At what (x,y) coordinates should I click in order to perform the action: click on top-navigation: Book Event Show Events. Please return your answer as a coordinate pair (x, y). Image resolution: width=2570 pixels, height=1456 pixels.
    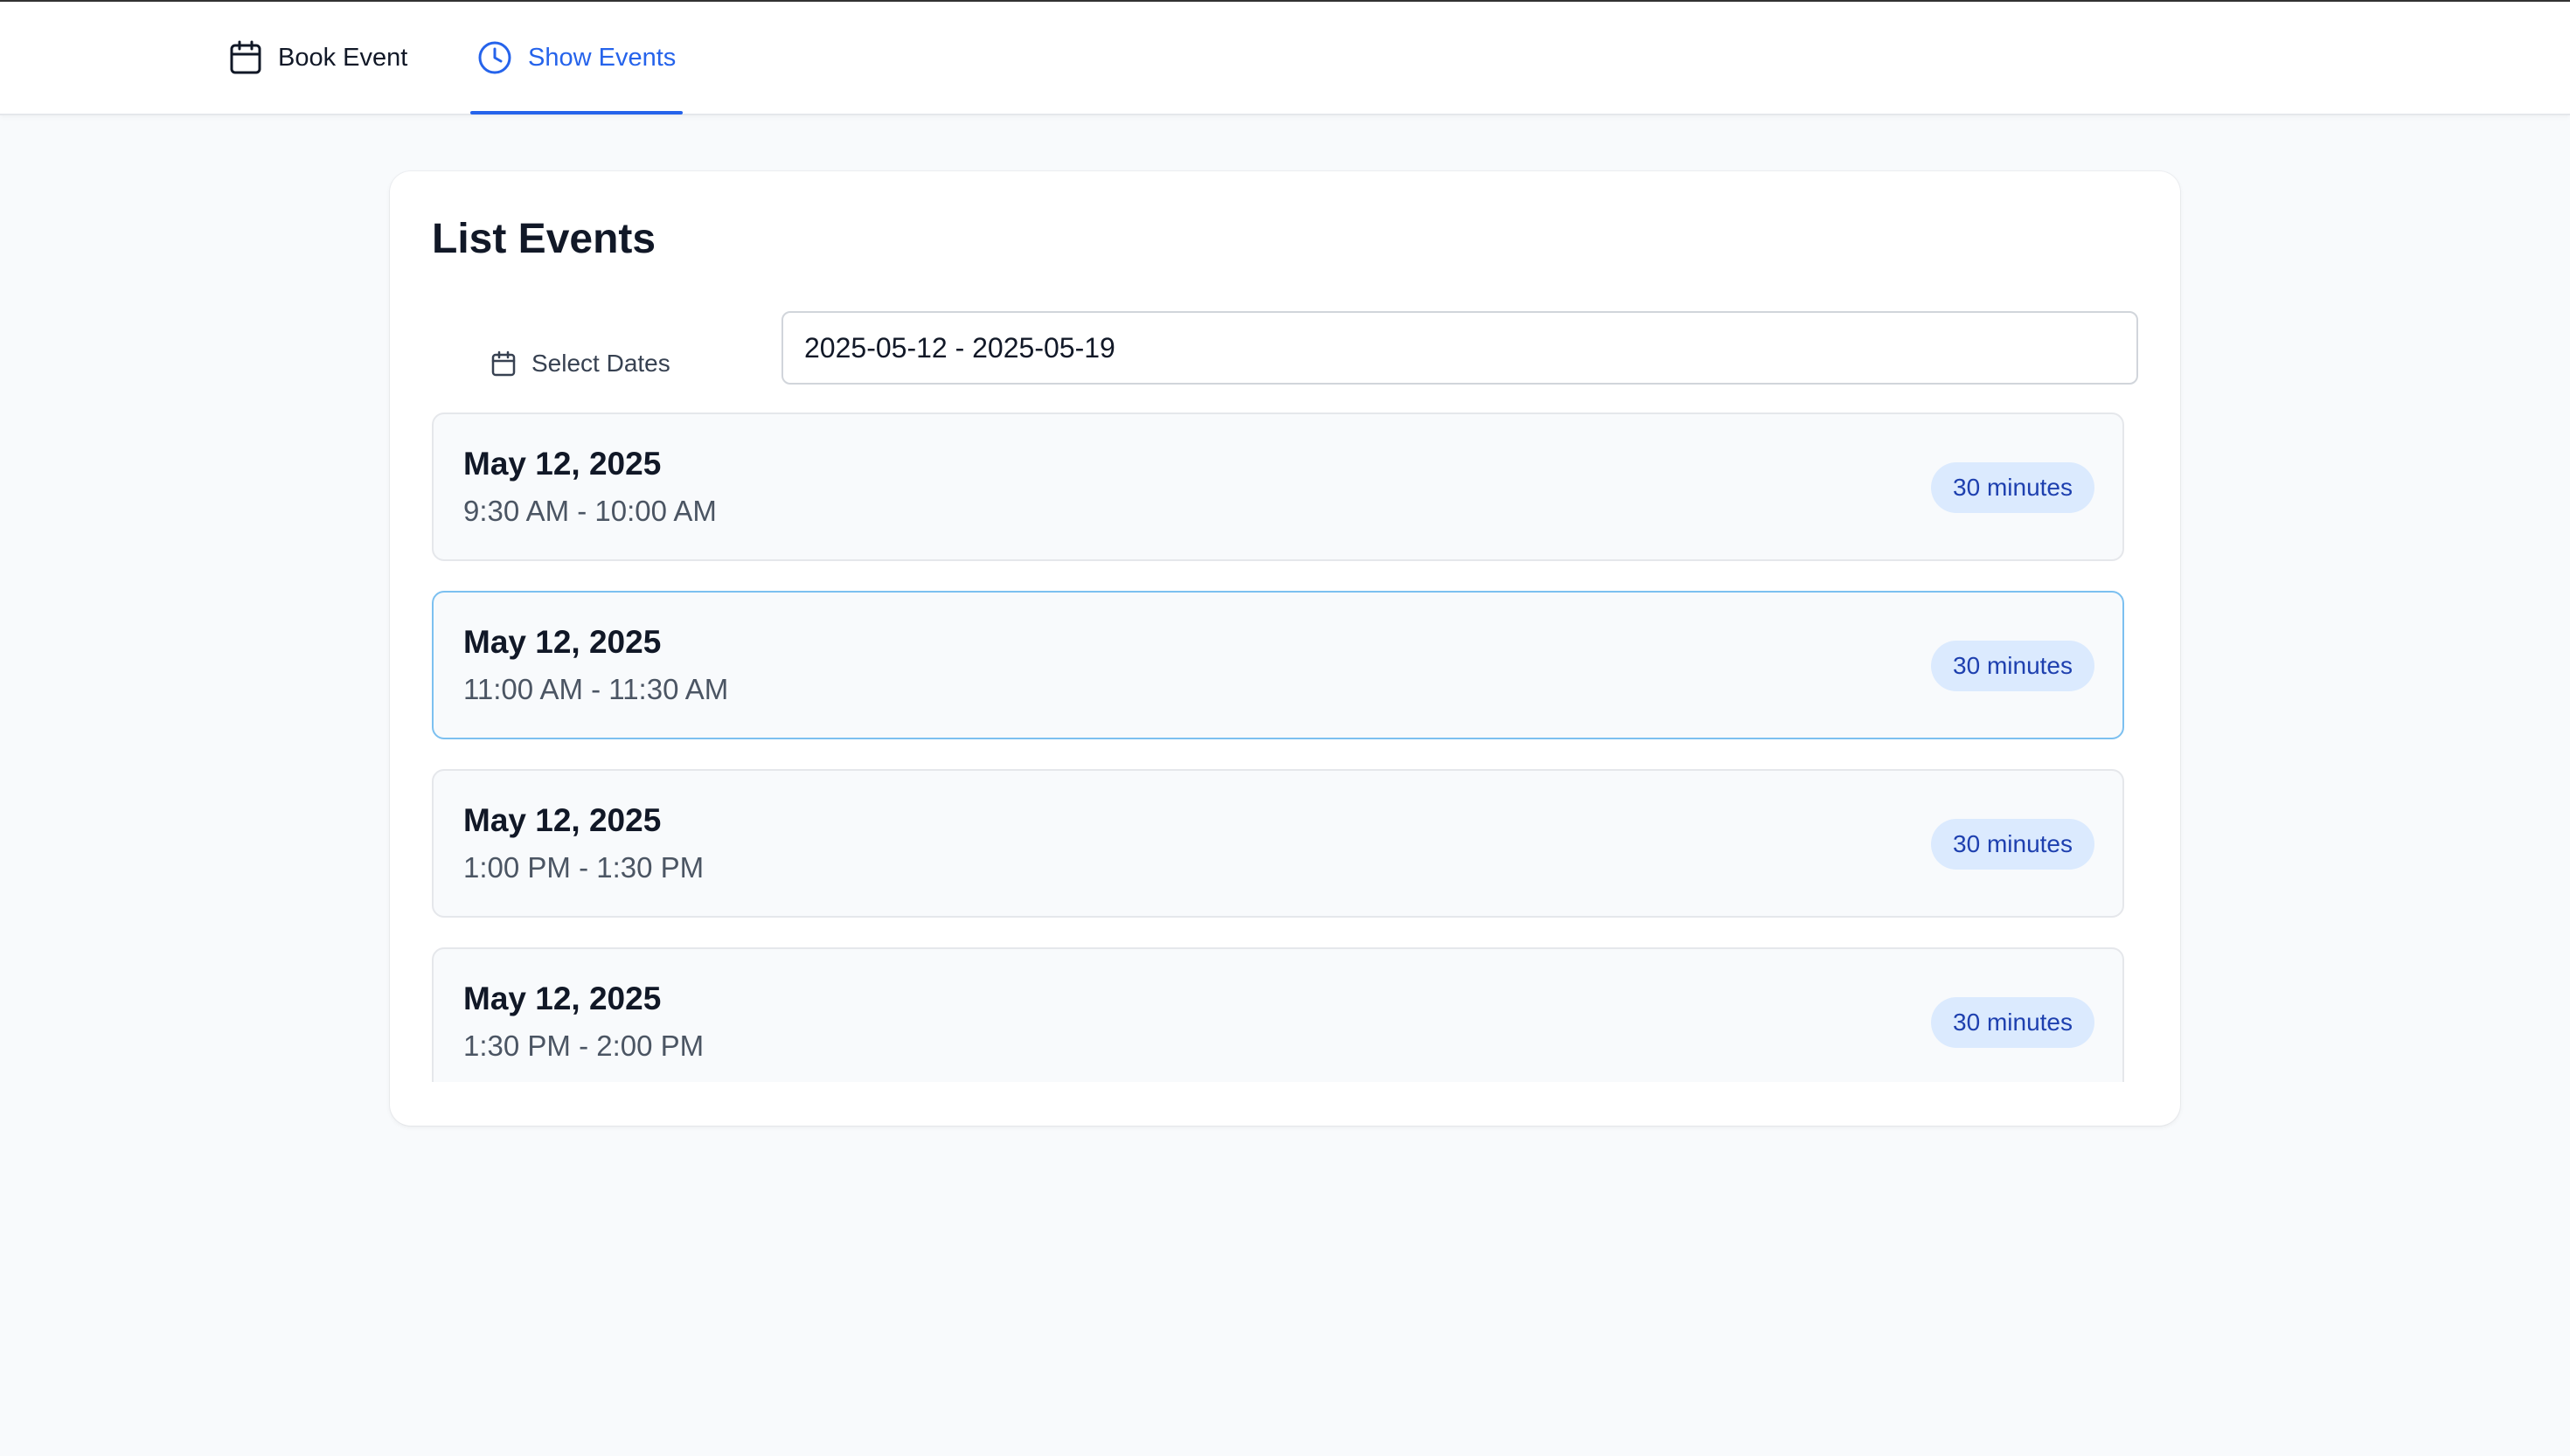
    Looking at the image, I should click on (1285, 58).